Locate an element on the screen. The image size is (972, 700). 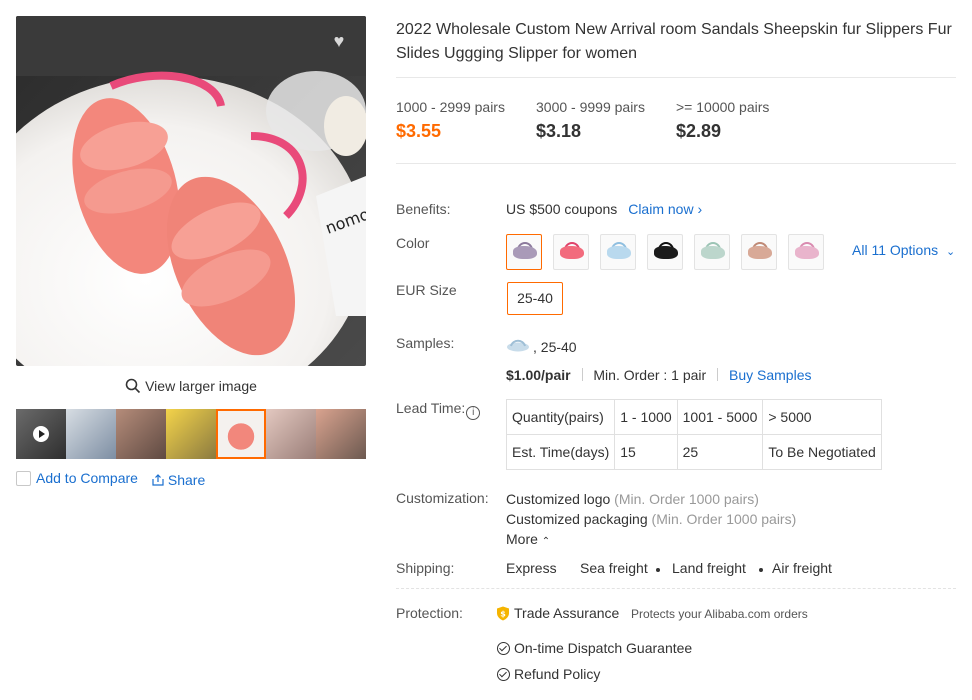
table-row: Est. Time(days) 15 25 To Be Negotiated is located at coordinates (693, 452).